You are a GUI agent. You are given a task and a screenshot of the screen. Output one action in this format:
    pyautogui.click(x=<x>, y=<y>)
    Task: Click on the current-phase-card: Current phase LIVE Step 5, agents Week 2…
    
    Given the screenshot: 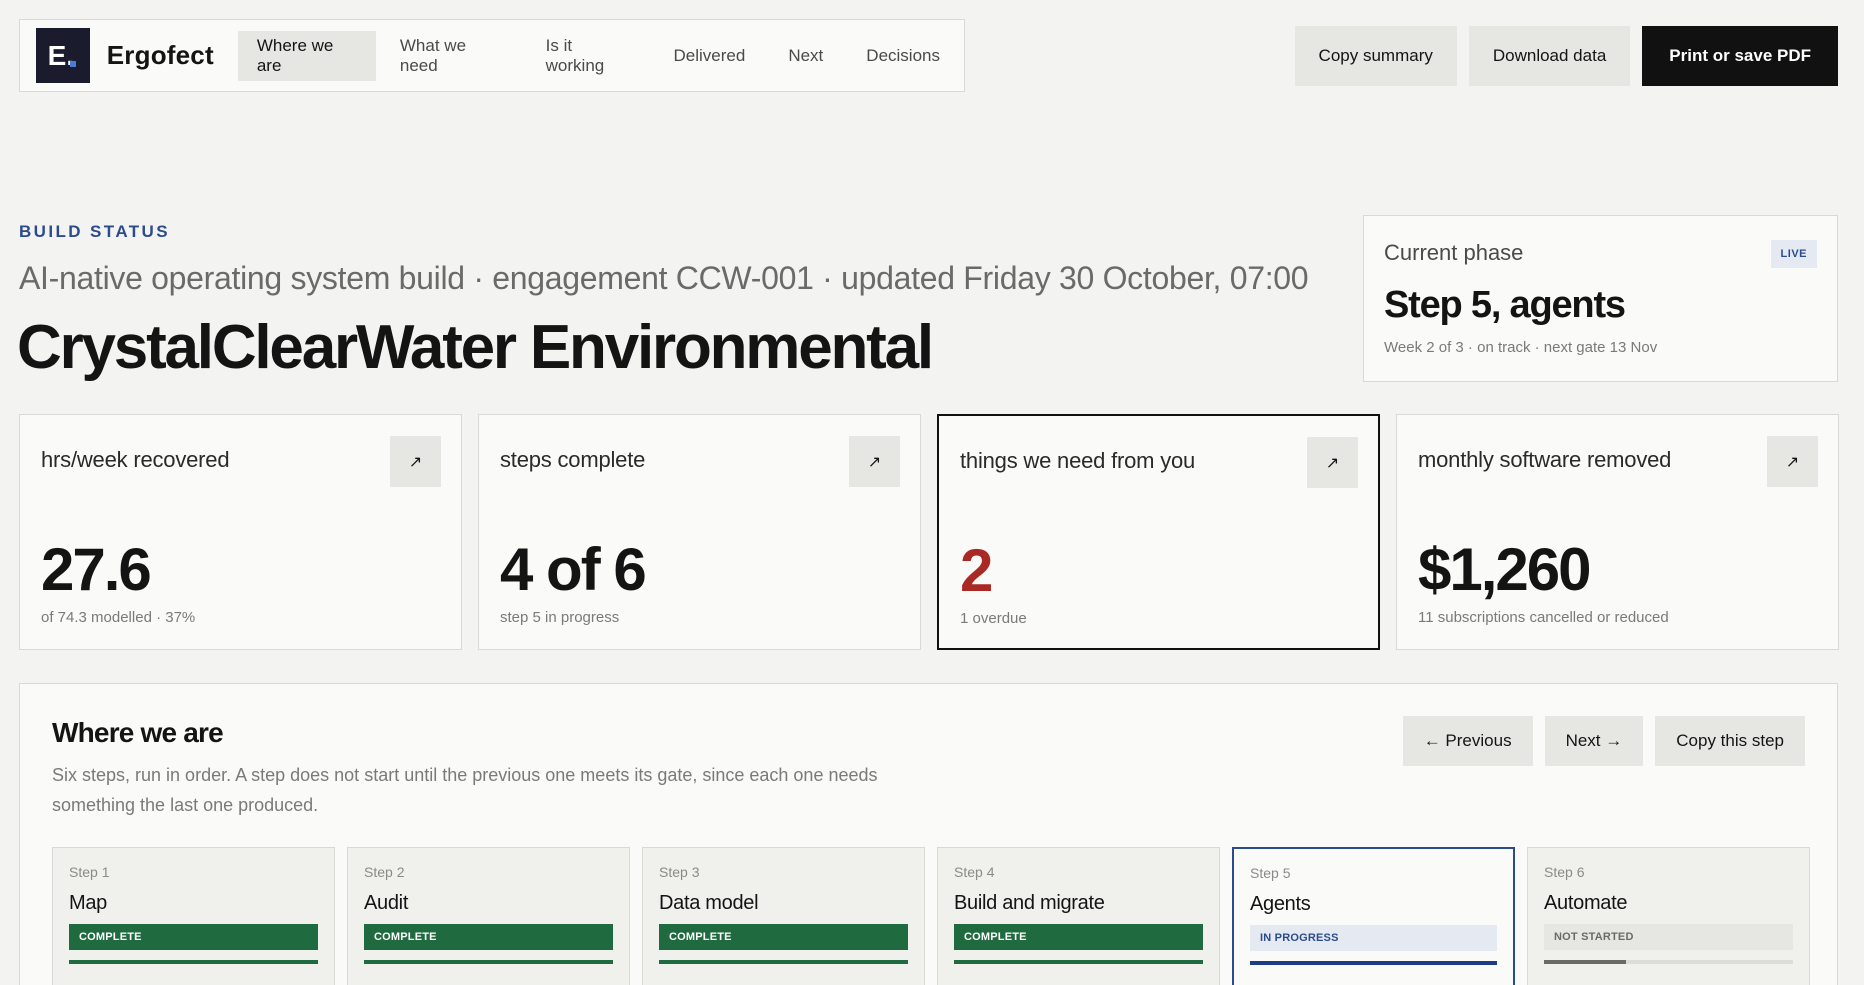 What is the action you would take?
    pyautogui.click(x=1600, y=298)
    